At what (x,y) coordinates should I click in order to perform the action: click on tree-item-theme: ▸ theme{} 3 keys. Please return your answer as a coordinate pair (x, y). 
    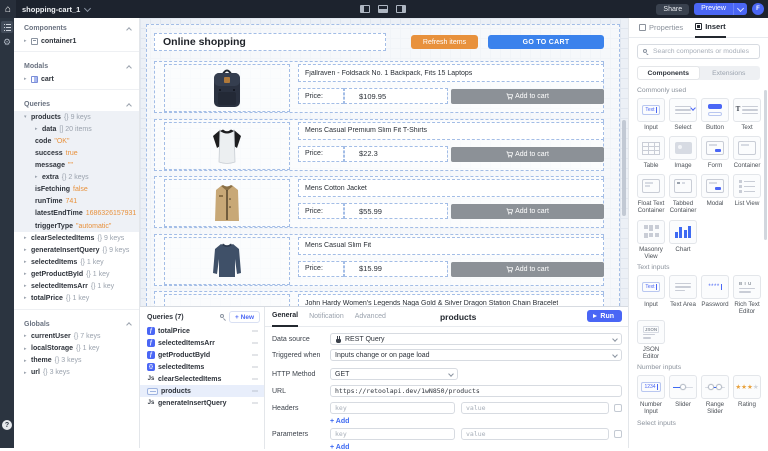
    Looking at the image, I should click on (76, 361).